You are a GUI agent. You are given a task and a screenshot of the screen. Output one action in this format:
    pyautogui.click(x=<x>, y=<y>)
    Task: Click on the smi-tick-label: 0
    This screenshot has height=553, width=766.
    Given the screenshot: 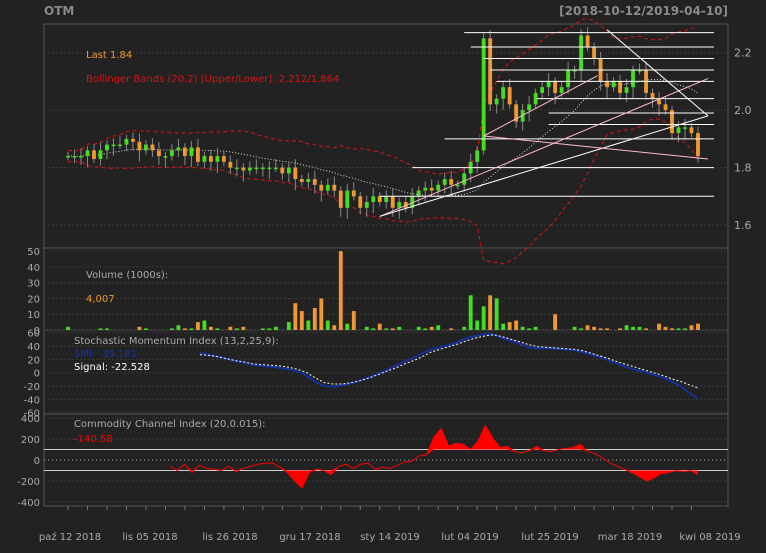 What is the action you would take?
    pyautogui.click(x=37, y=374)
    